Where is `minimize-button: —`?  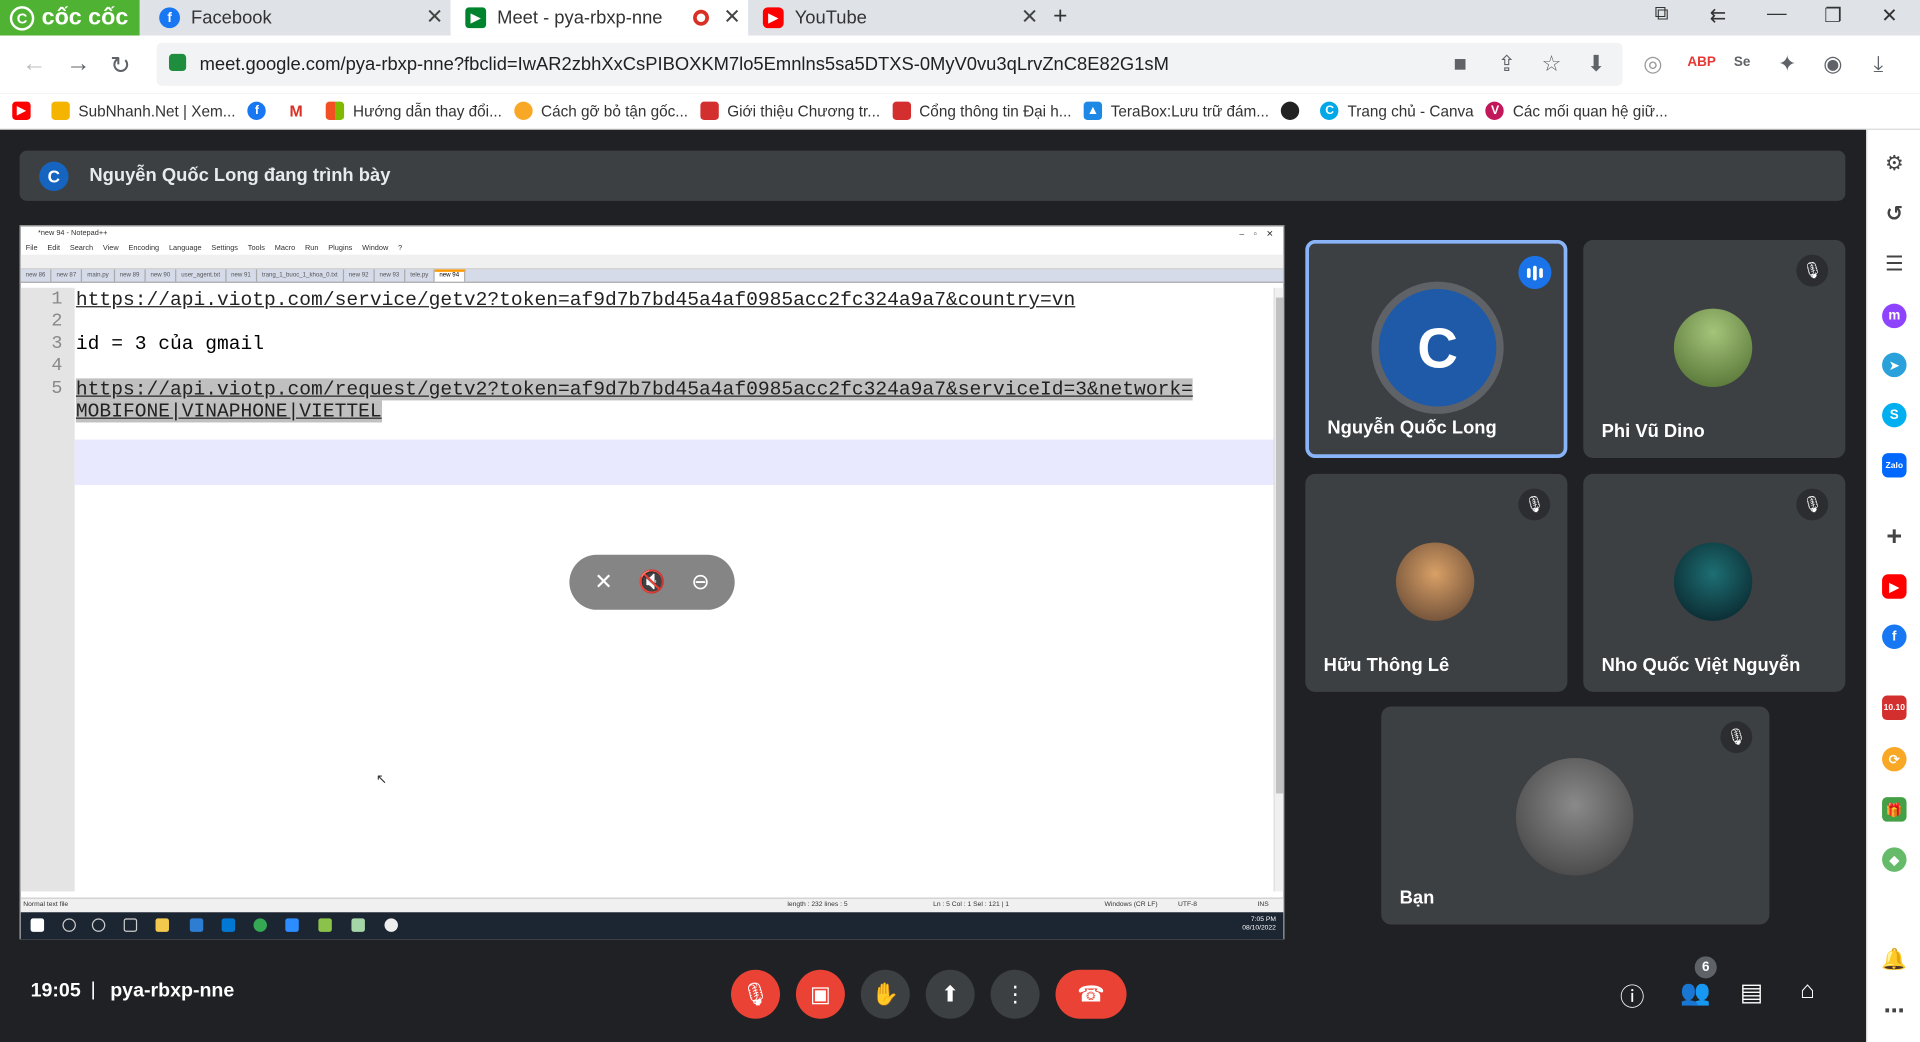 minimize-button: — is located at coordinates (1777, 15).